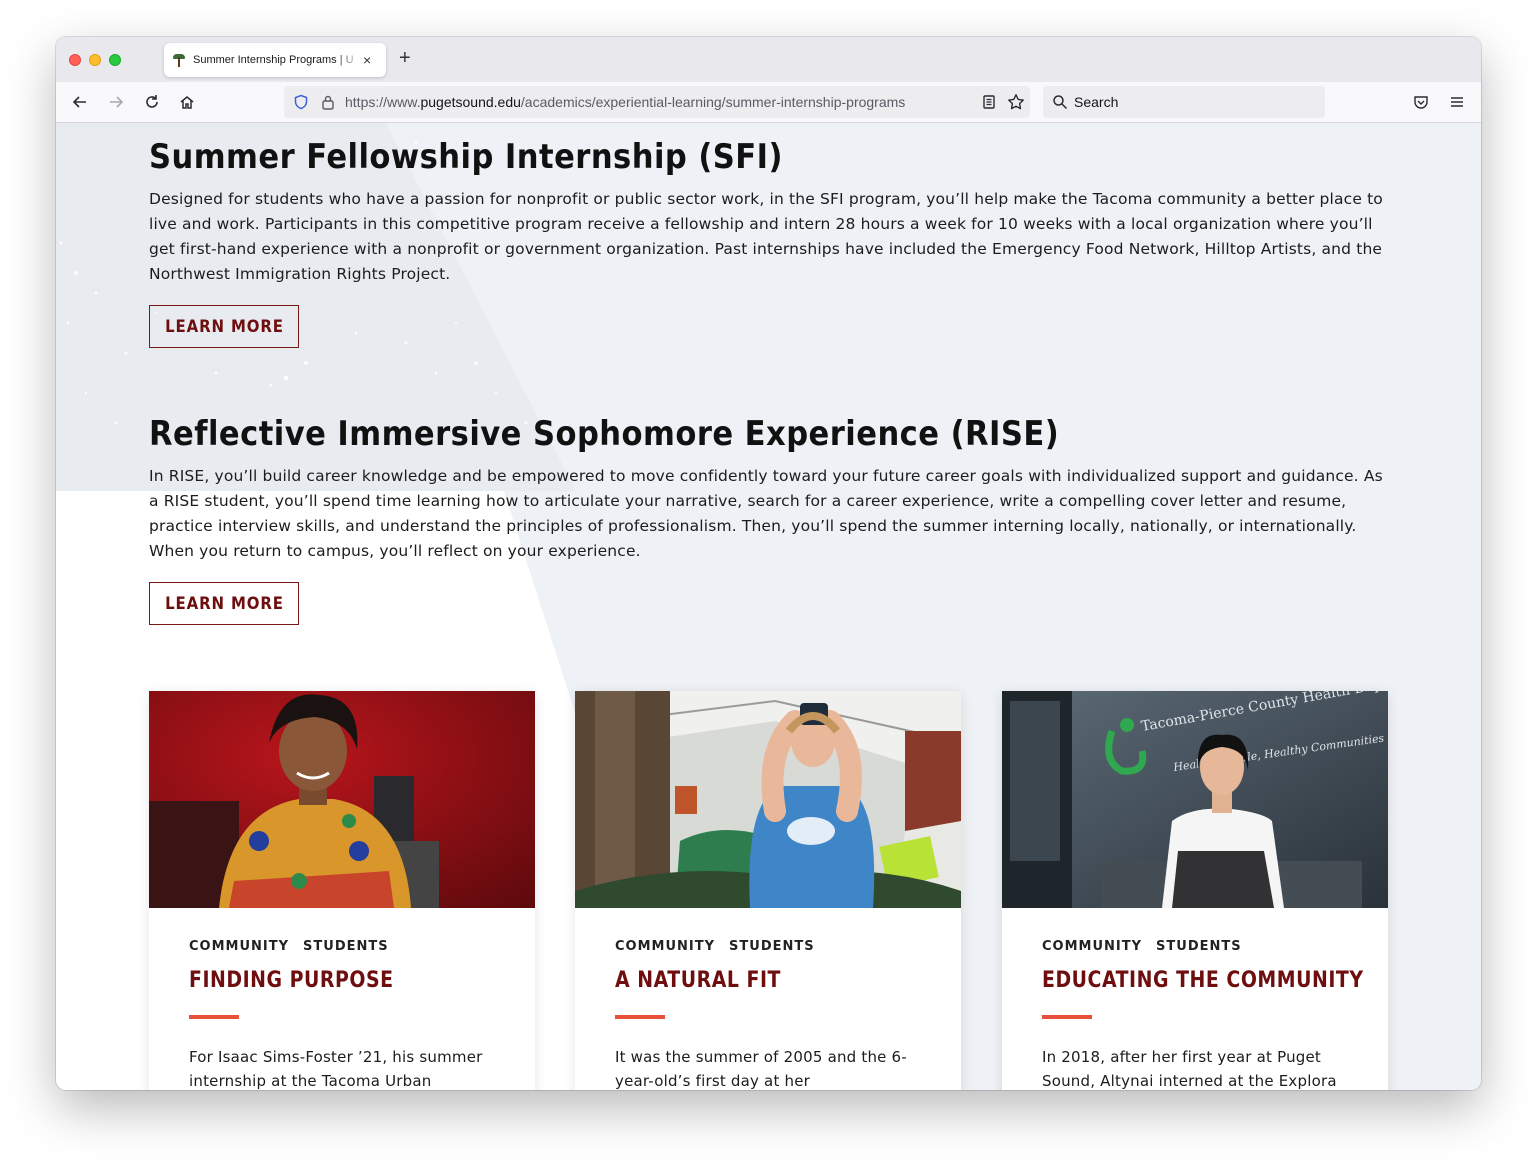 The width and height of the screenshot is (1537, 1165). Describe the element at coordinates (116, 102) in the screenshot. I see `forward-arrow-icon` at that location.